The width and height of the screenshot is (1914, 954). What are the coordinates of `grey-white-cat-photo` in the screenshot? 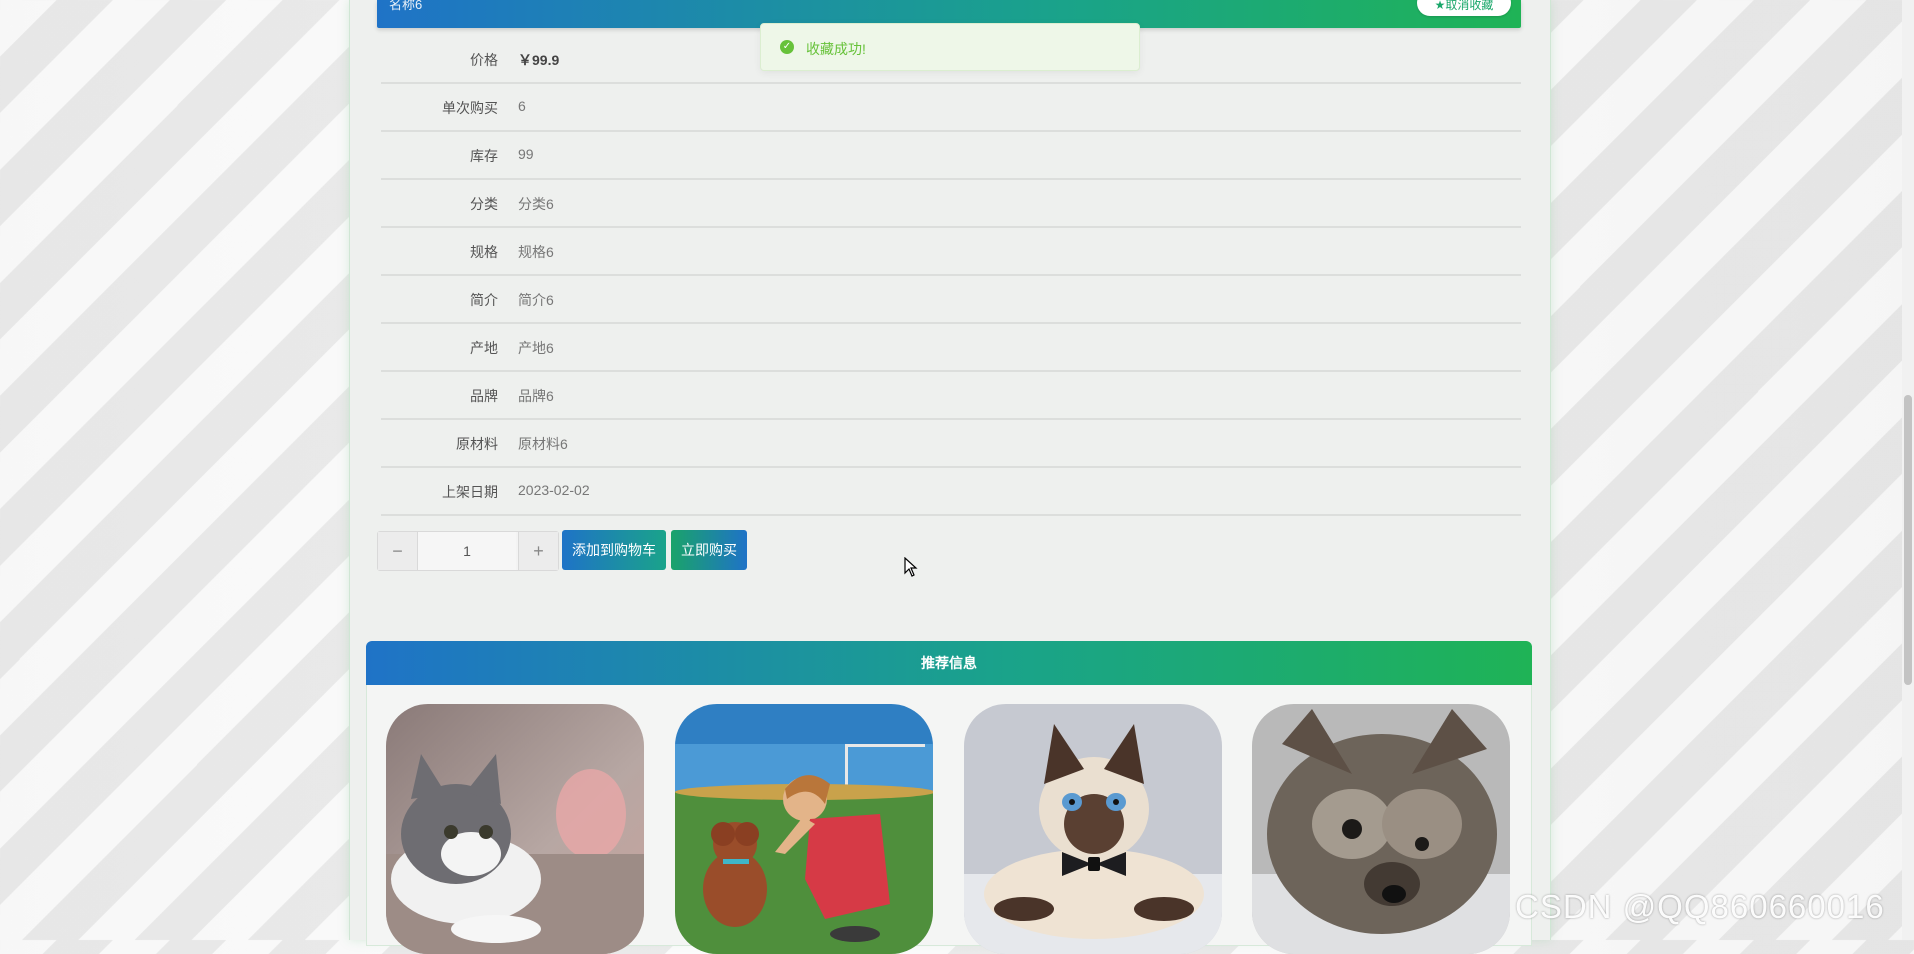 It's located at (515, 829).